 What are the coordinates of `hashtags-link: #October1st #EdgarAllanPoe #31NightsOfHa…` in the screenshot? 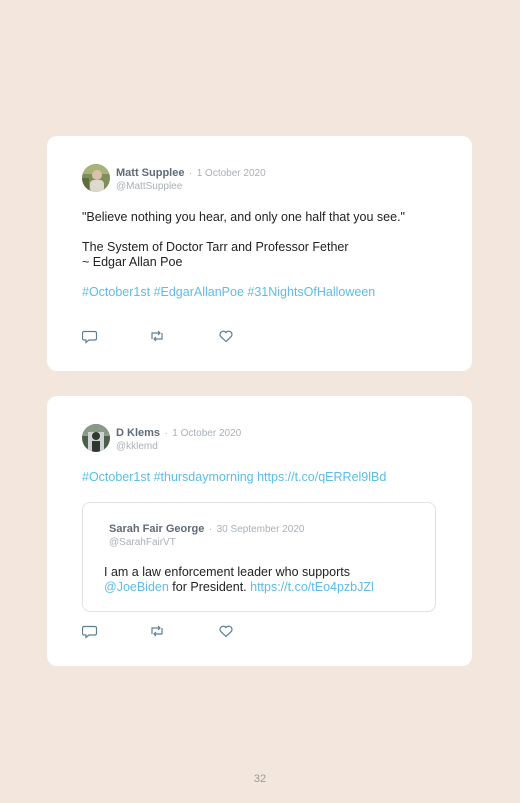 It's located at (262, 292).